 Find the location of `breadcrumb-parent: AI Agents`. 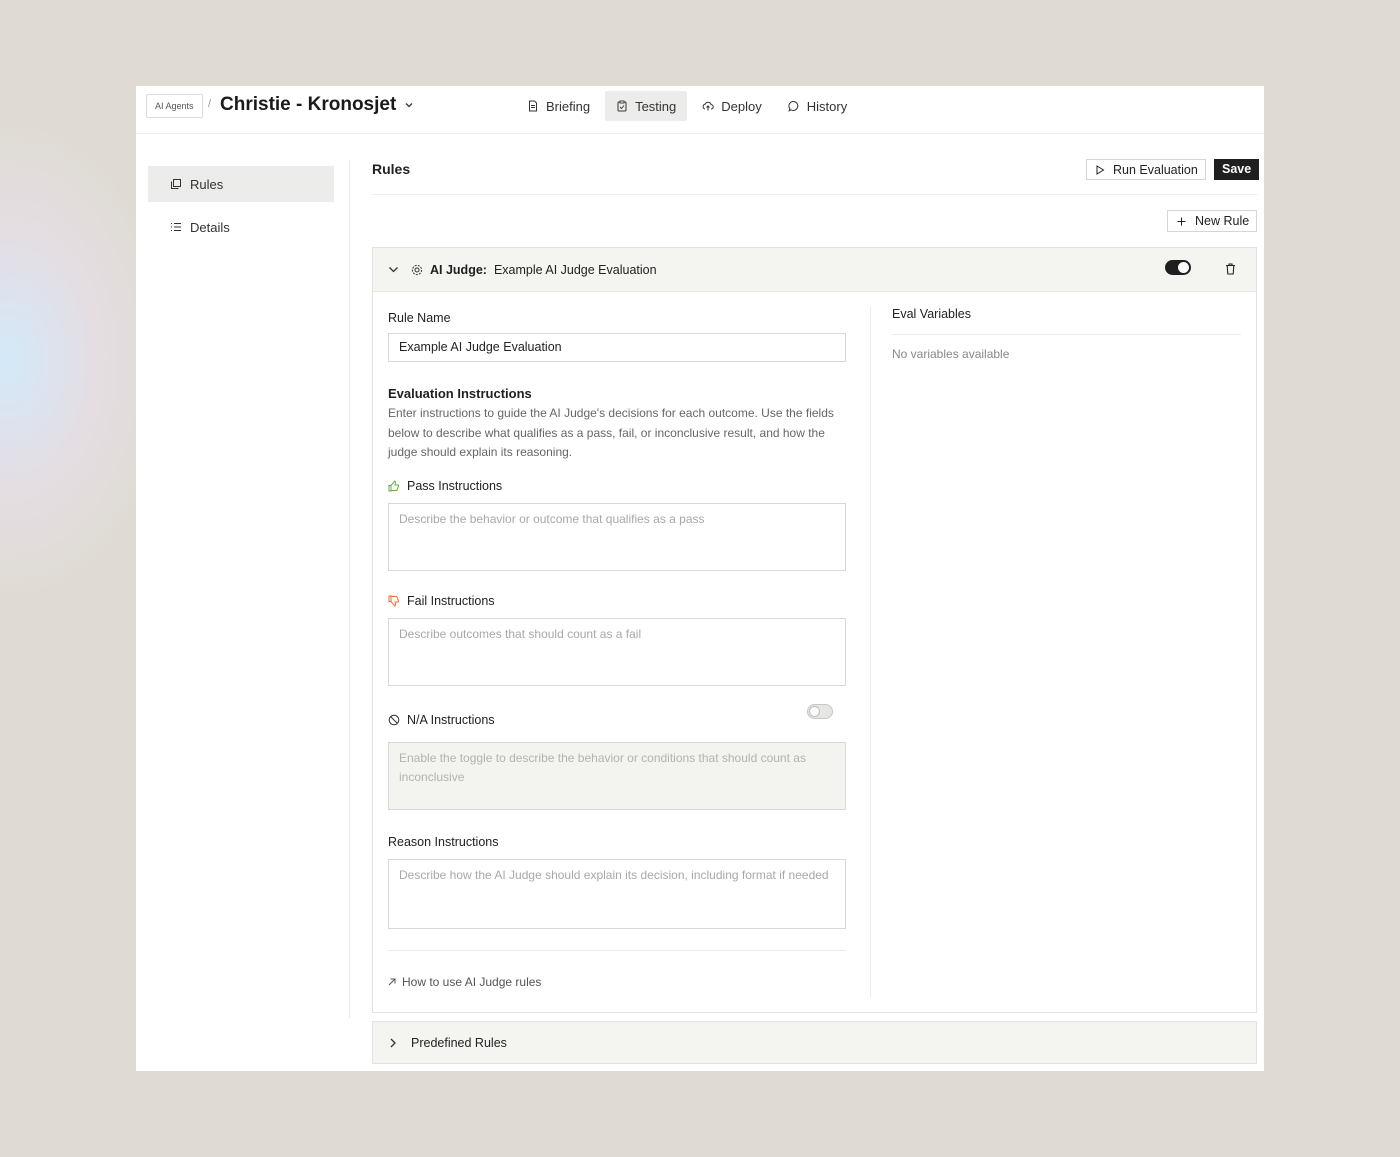

breadcrumb-parent: AI Agents is located at coordinates (174, 106).